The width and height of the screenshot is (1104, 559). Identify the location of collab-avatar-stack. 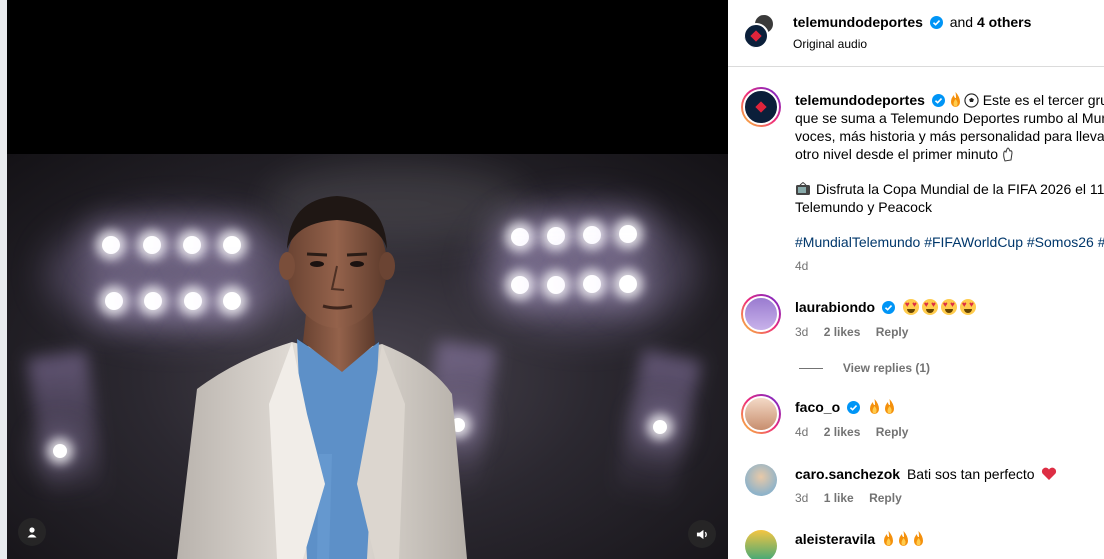
(761, 31).